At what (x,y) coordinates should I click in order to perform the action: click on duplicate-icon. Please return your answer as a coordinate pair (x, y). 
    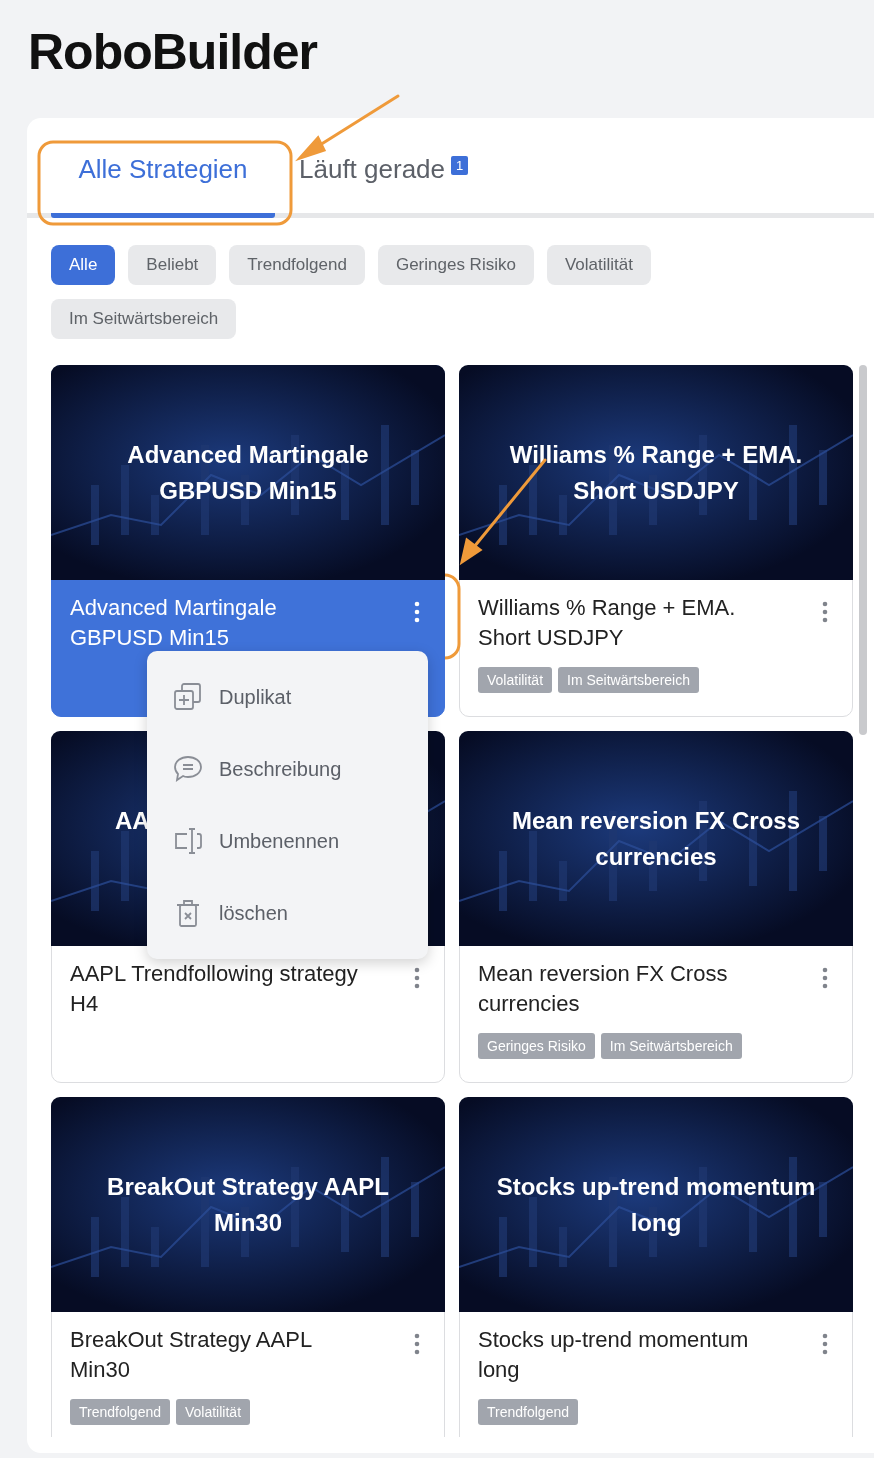
    Looking at the image, I should click on (188, 697).